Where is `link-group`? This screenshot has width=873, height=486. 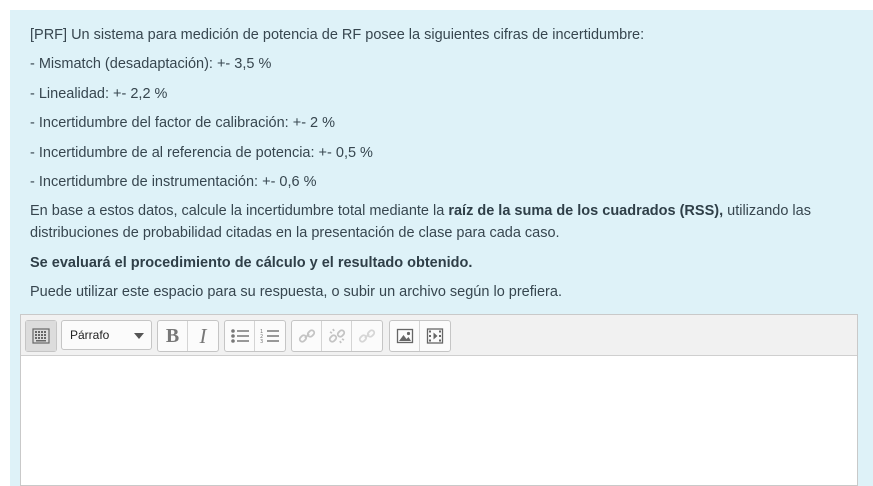
link-group is located at coordinates (337, 336).